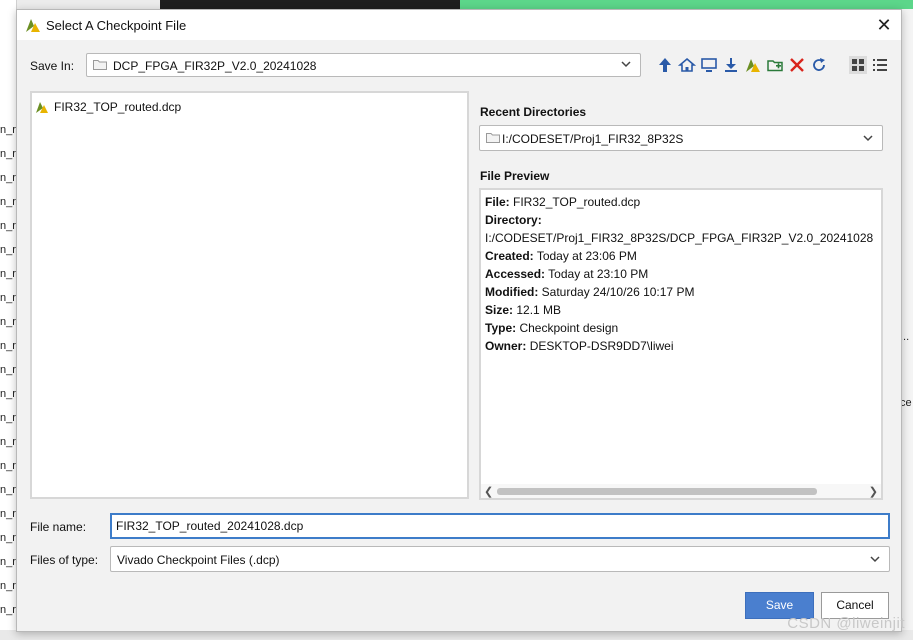  I want to click on preview-created-row: Created: Today at 23:06 PM, so click(561, 256).